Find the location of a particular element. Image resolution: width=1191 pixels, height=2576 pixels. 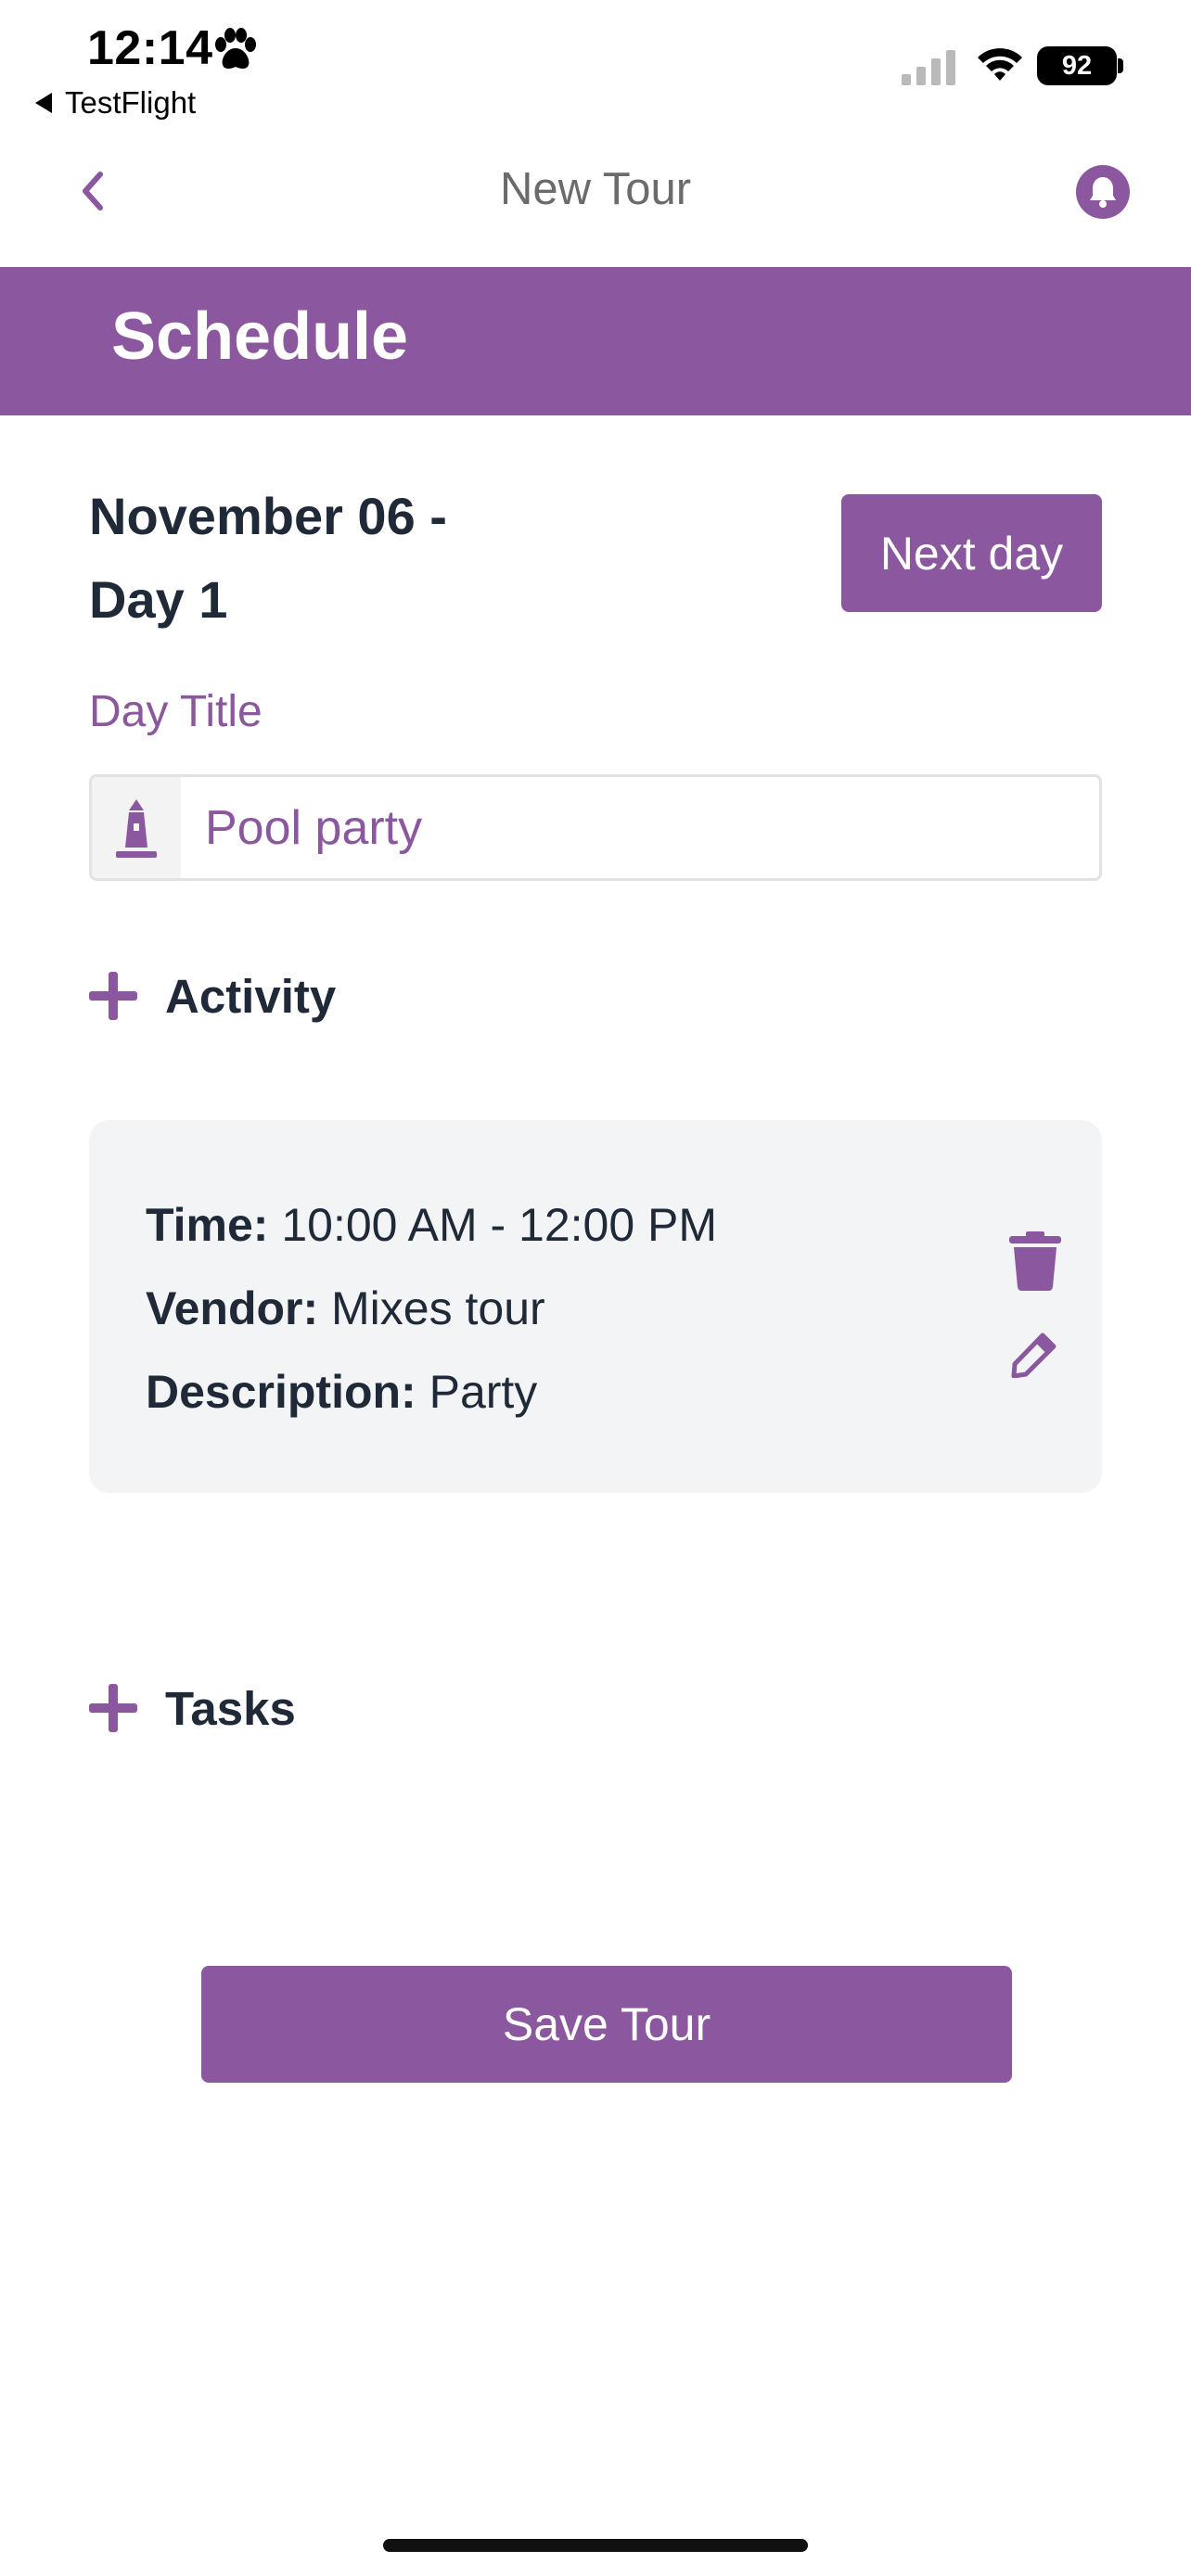

bell-icon is located at coordinates (1103, 192).